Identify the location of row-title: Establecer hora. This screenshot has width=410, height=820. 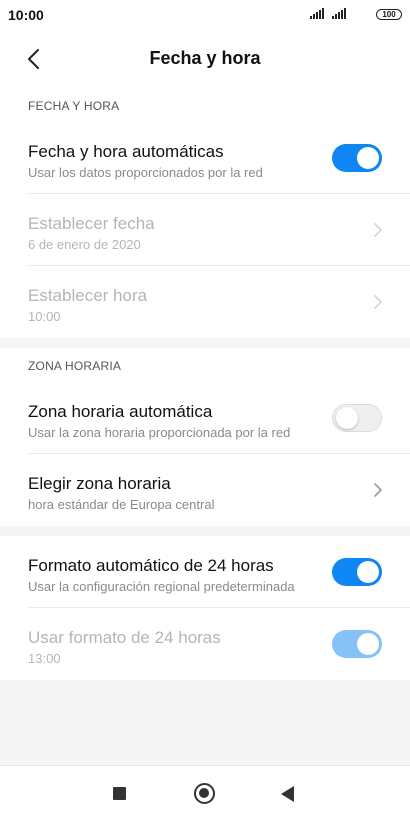
(88, 295).